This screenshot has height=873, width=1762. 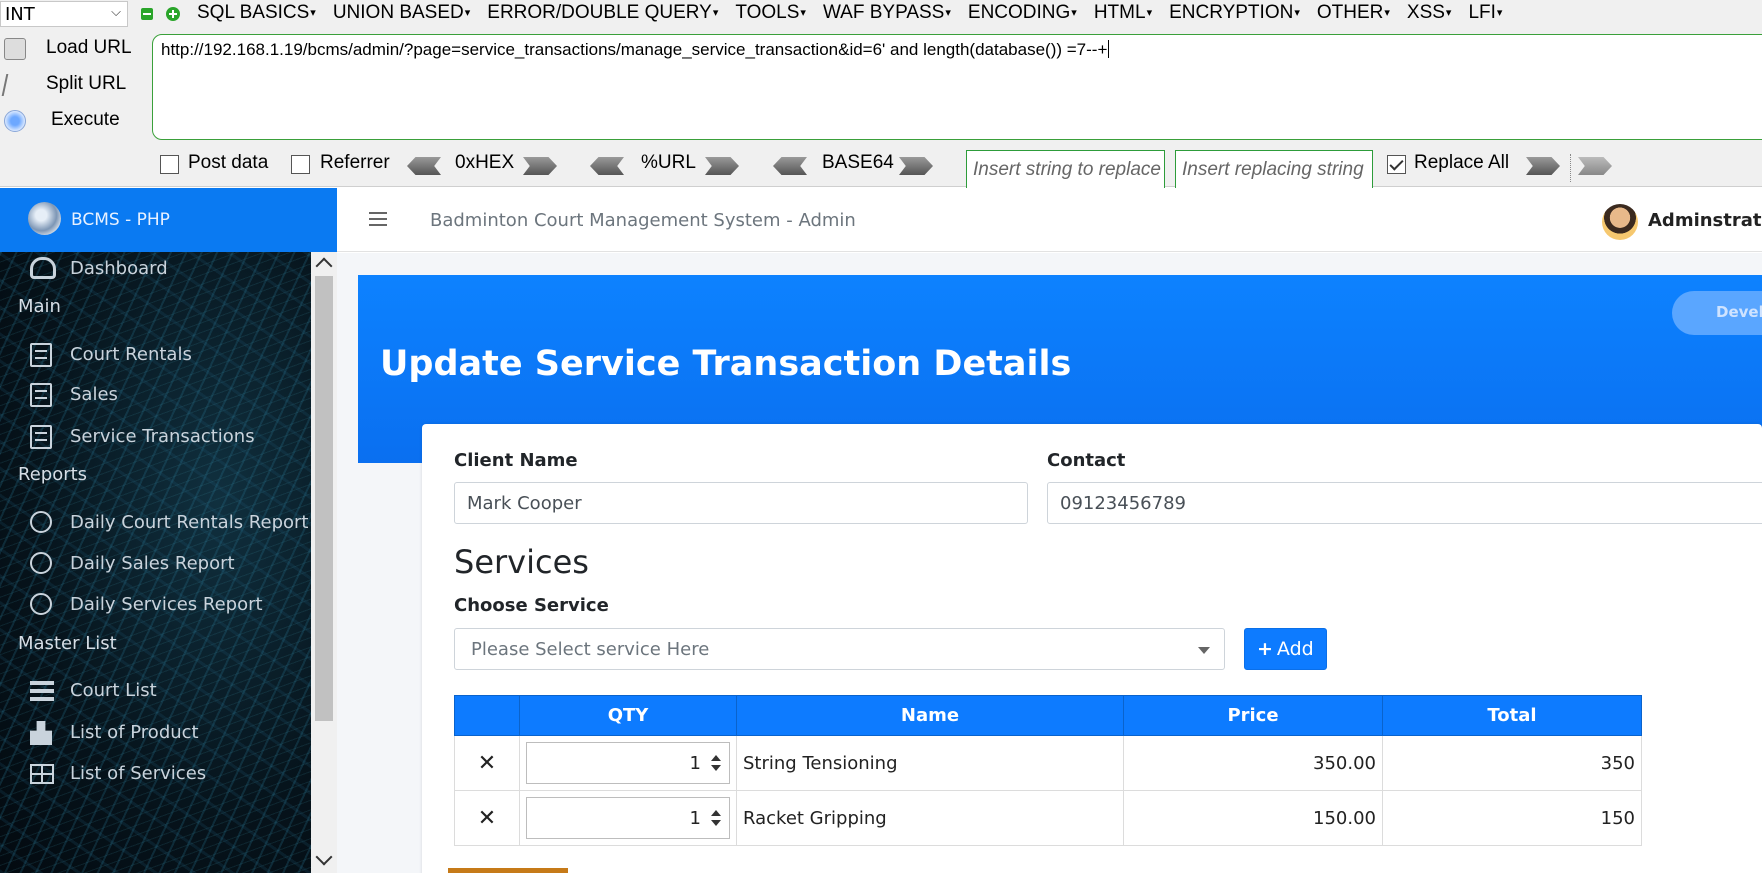 I want to click on sidebar-item-label: Service Transactions, so click(x=162, y=436).